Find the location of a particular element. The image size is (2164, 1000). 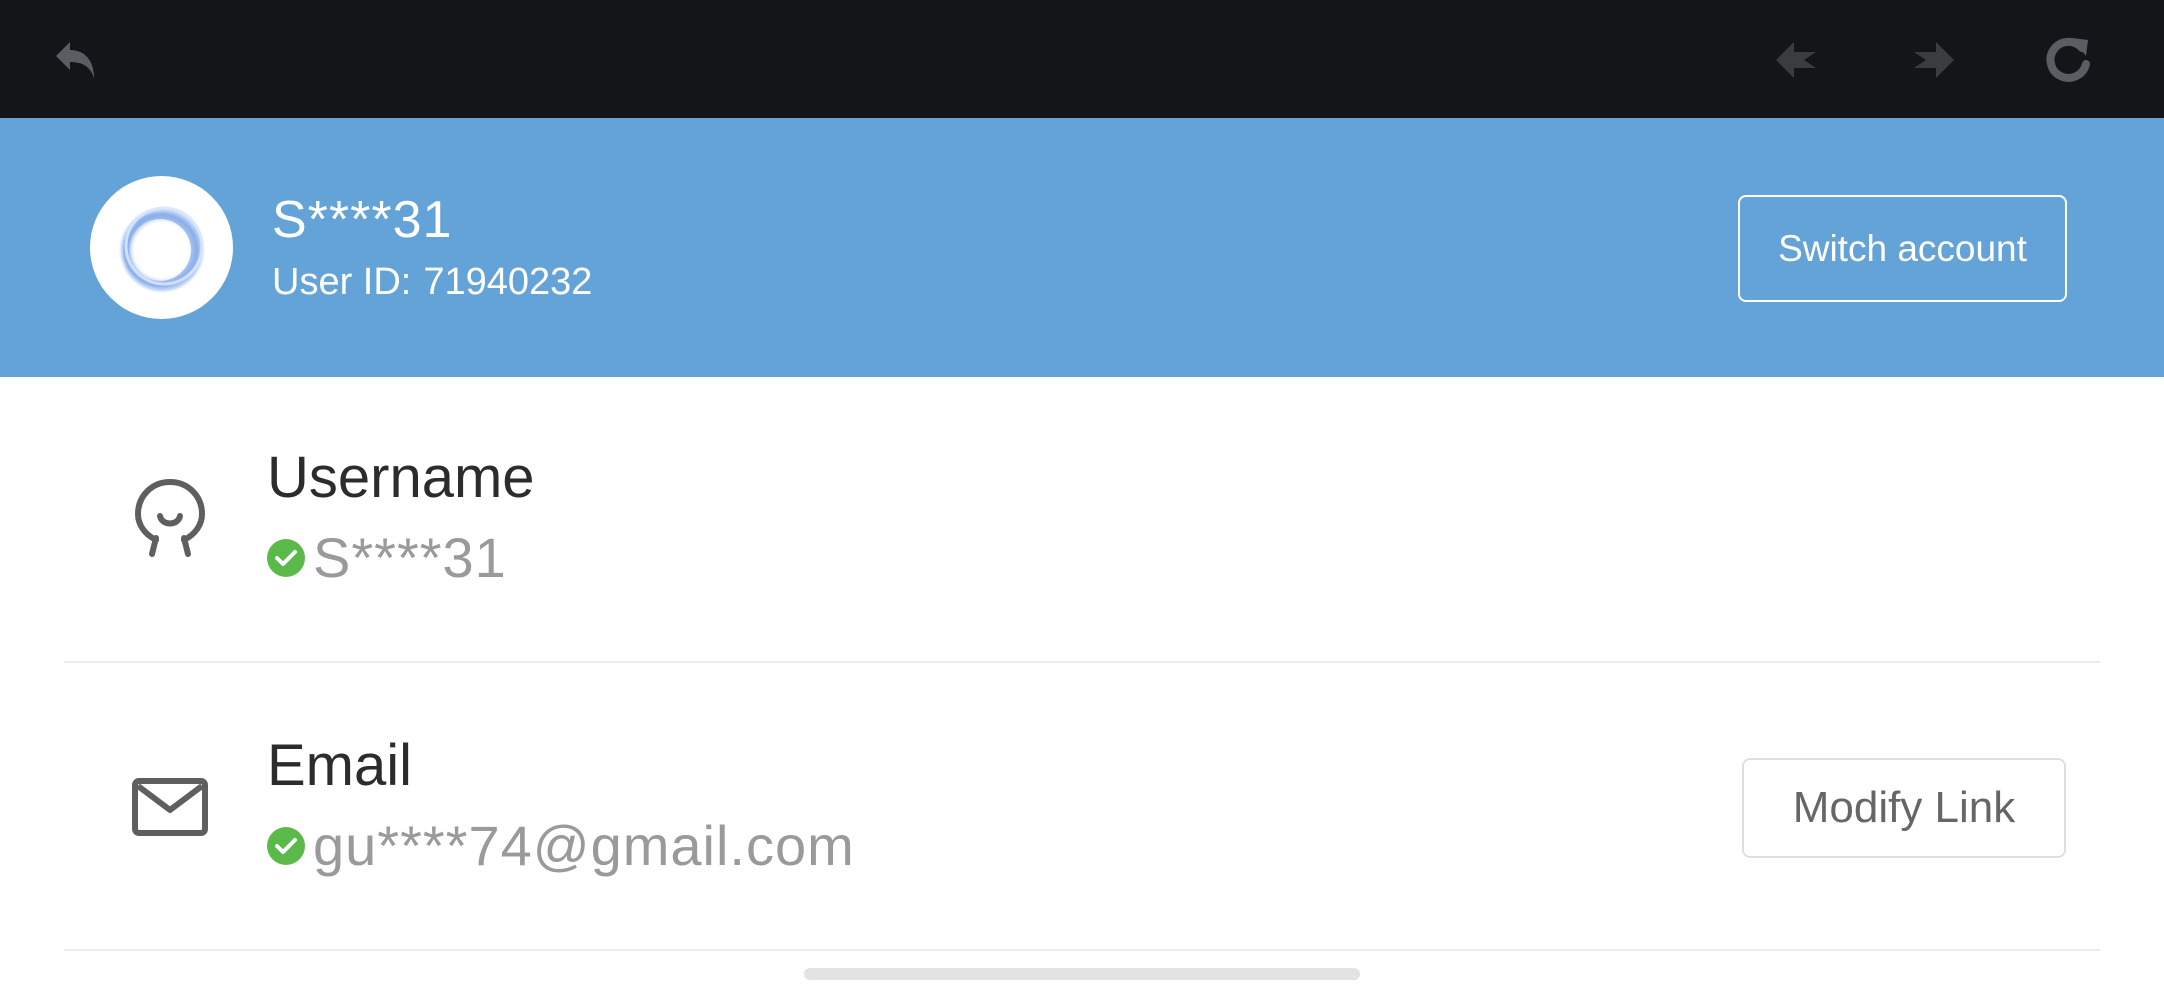

reload-button is located at coordinates (2068, 60).